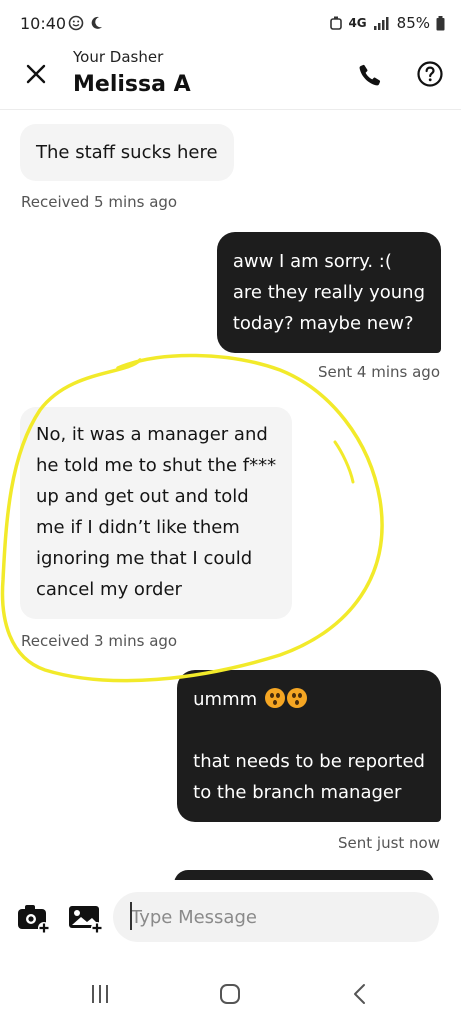 The width and height of the screenshot is (461, 1024). Describe the element at coordinates (336, 23) in the screenshot. I see `alarm-icon` at that location.